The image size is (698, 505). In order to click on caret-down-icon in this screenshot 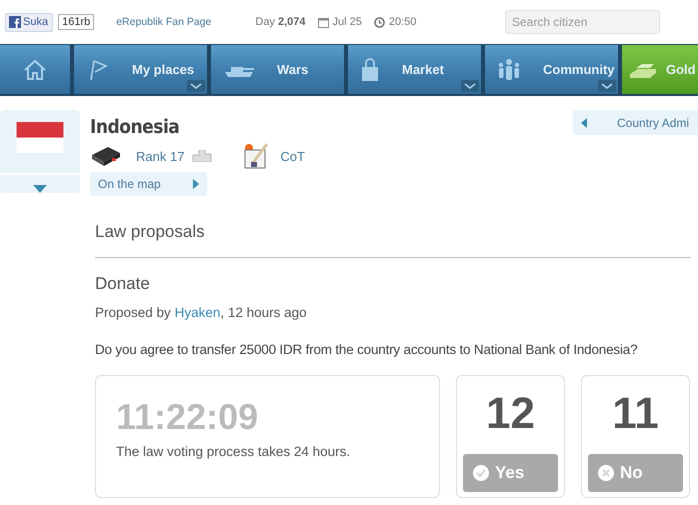, I will do `click(40, 189)`.